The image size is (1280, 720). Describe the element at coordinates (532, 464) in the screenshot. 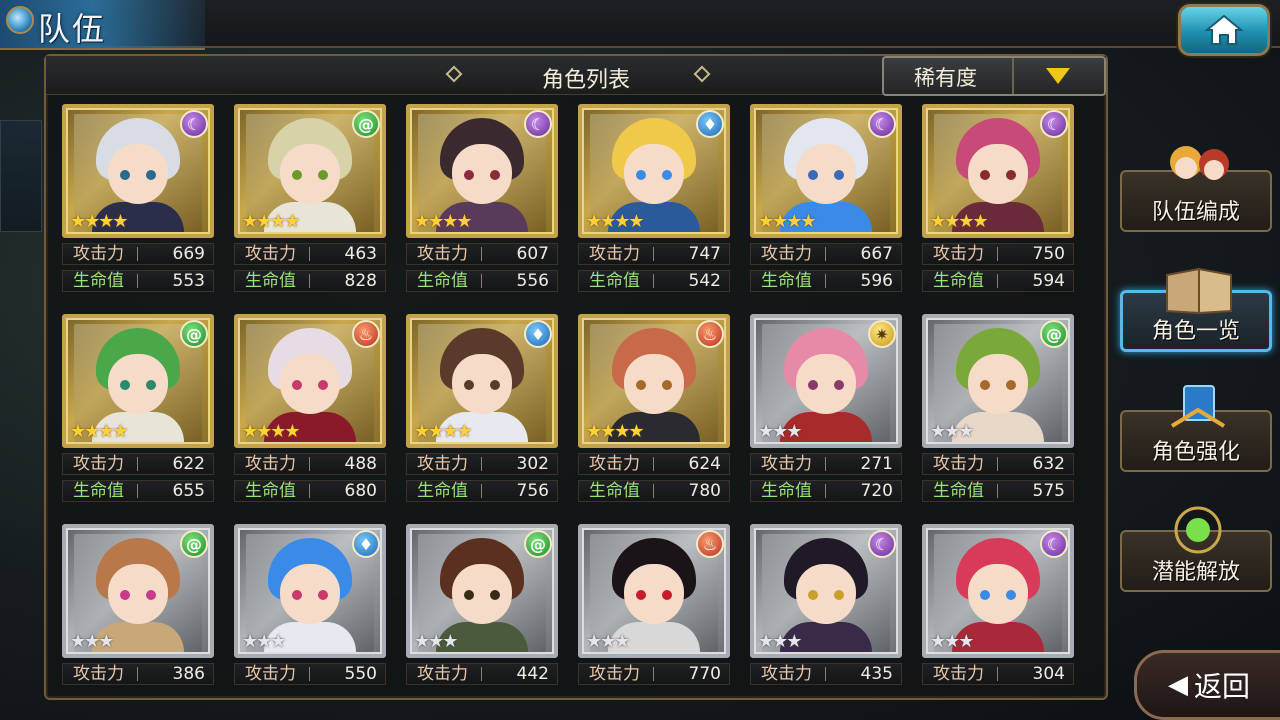

I see `attack-value: 302` at that location.